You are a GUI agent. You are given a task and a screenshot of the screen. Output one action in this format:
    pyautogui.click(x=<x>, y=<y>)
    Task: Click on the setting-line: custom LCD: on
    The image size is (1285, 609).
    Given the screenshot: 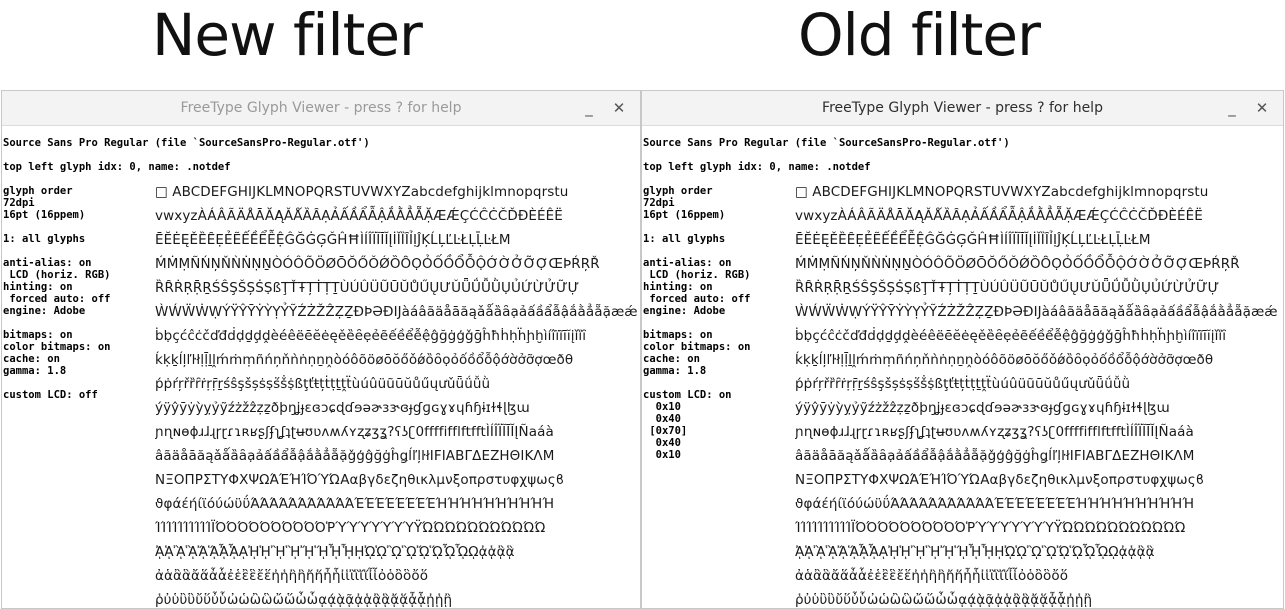 What is the action you would take?
    pyautogui.click(x=687, y=395)
    